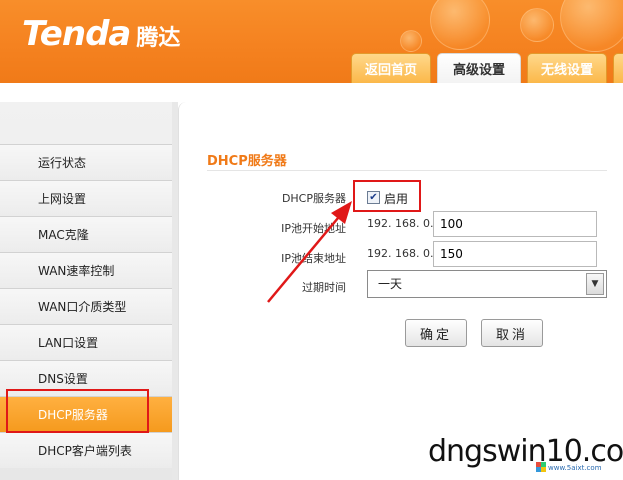 Image resolution: width=623 pixels, height=480 pixels. What do you see at coordinates (247, 161) in the screenshot?
I see `section-title: DHCP服务器` at bounding box center [247, 161].